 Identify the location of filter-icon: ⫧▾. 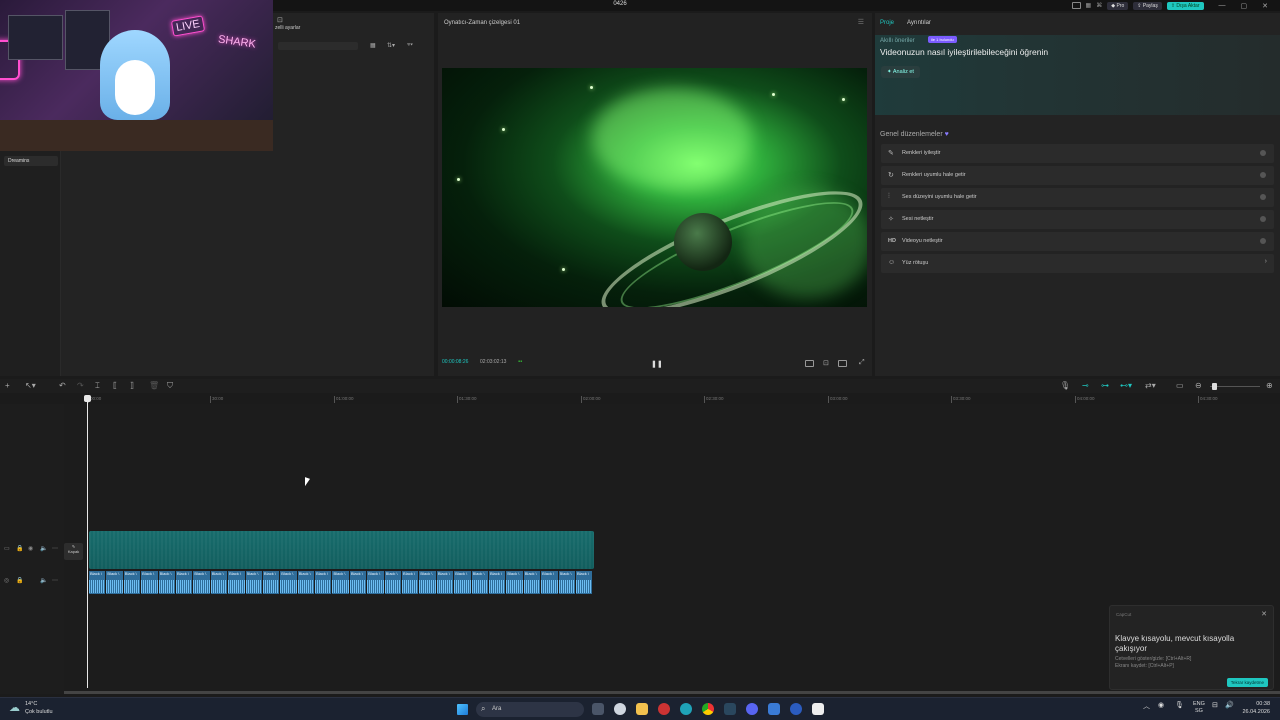
(410, 45).